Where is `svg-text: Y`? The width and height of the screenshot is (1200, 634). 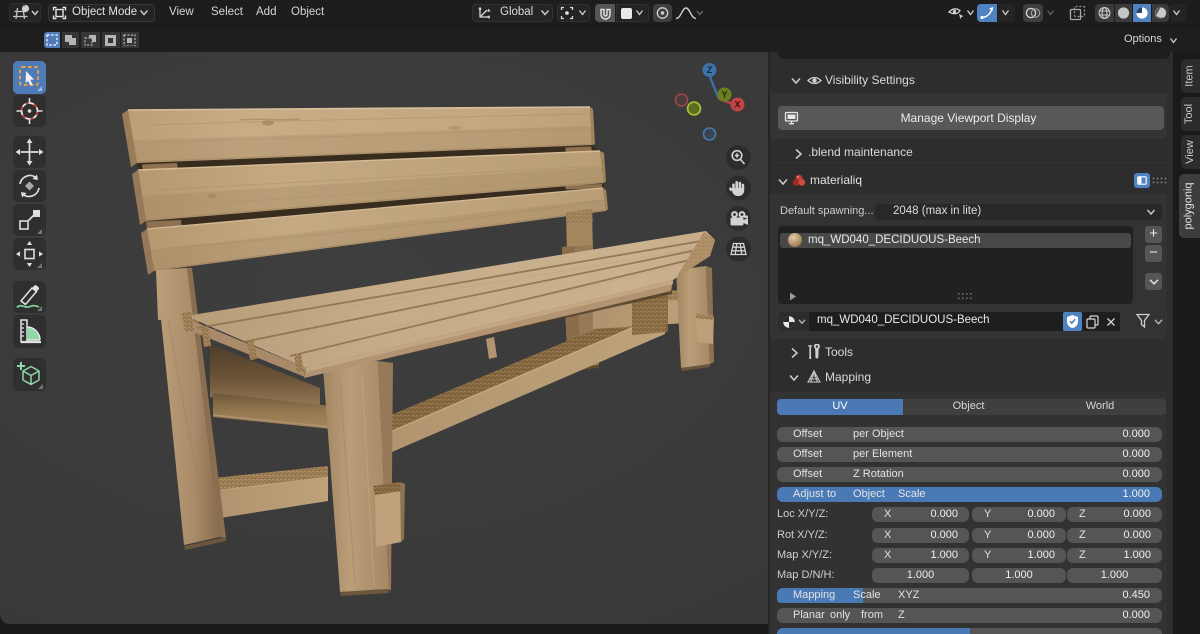
svg-text: Y is located at coordinates (724, 95).